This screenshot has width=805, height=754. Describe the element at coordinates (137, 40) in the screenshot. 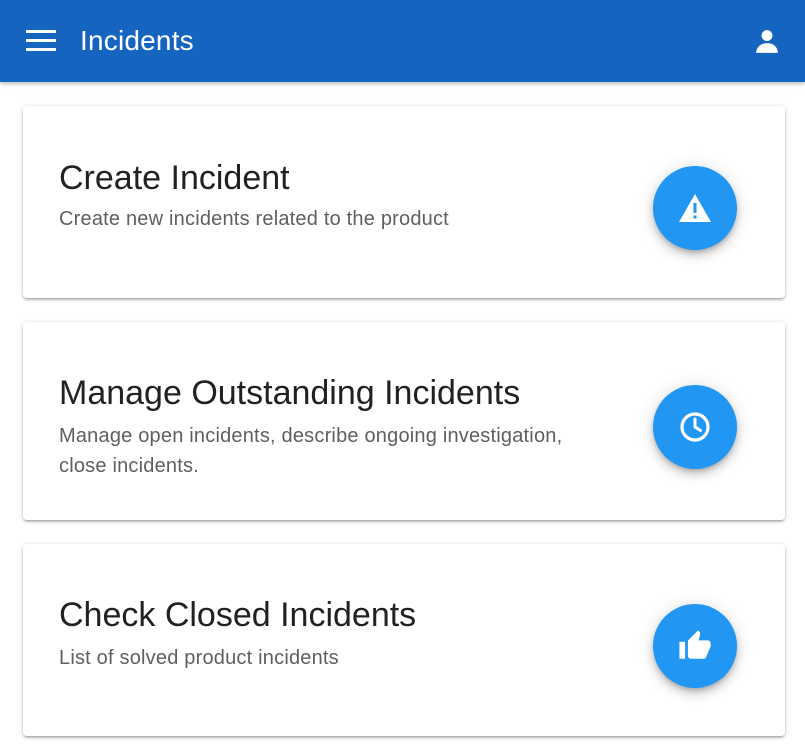

I see `page-title: Incidents` at that location.